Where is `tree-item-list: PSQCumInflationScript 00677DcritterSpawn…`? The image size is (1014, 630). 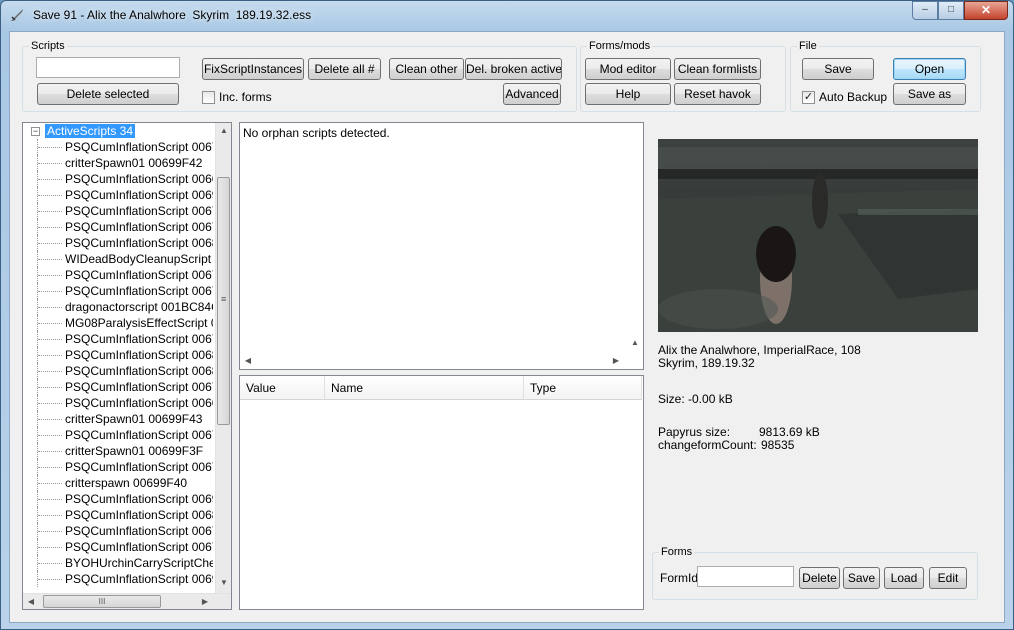
tree-item-list: PSQCumInflationScript 00677DcritterSpawn… is located at coordinates (118, 367).